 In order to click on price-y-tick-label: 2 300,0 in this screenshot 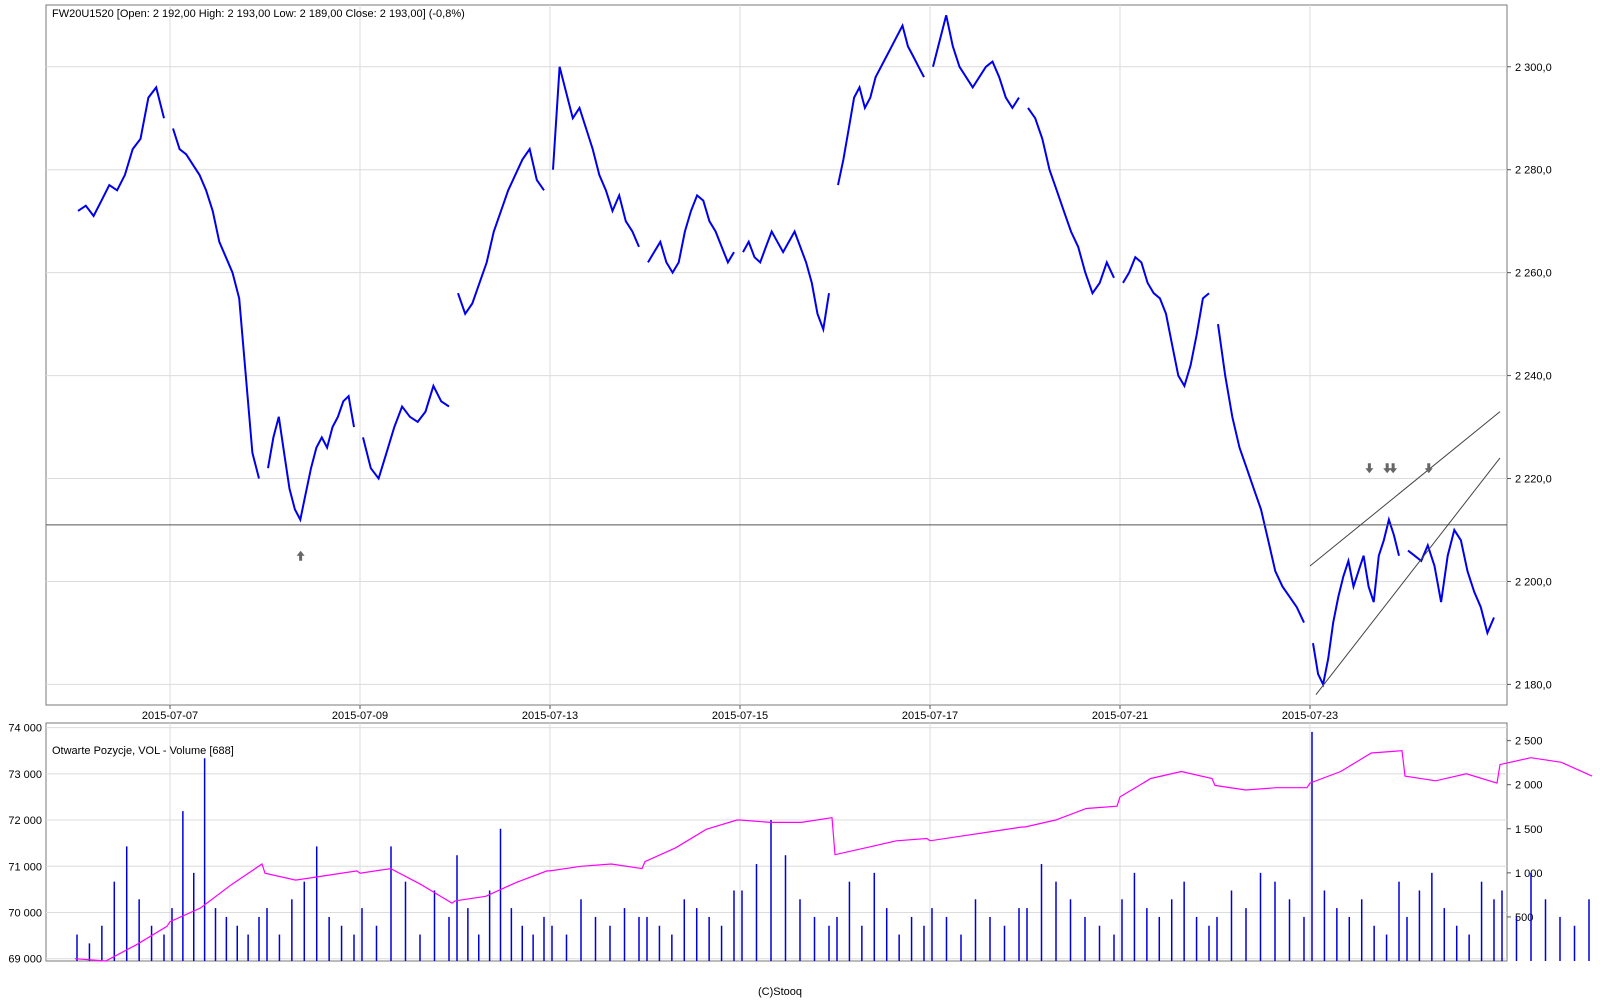, I will do `click(1533, 68)`.